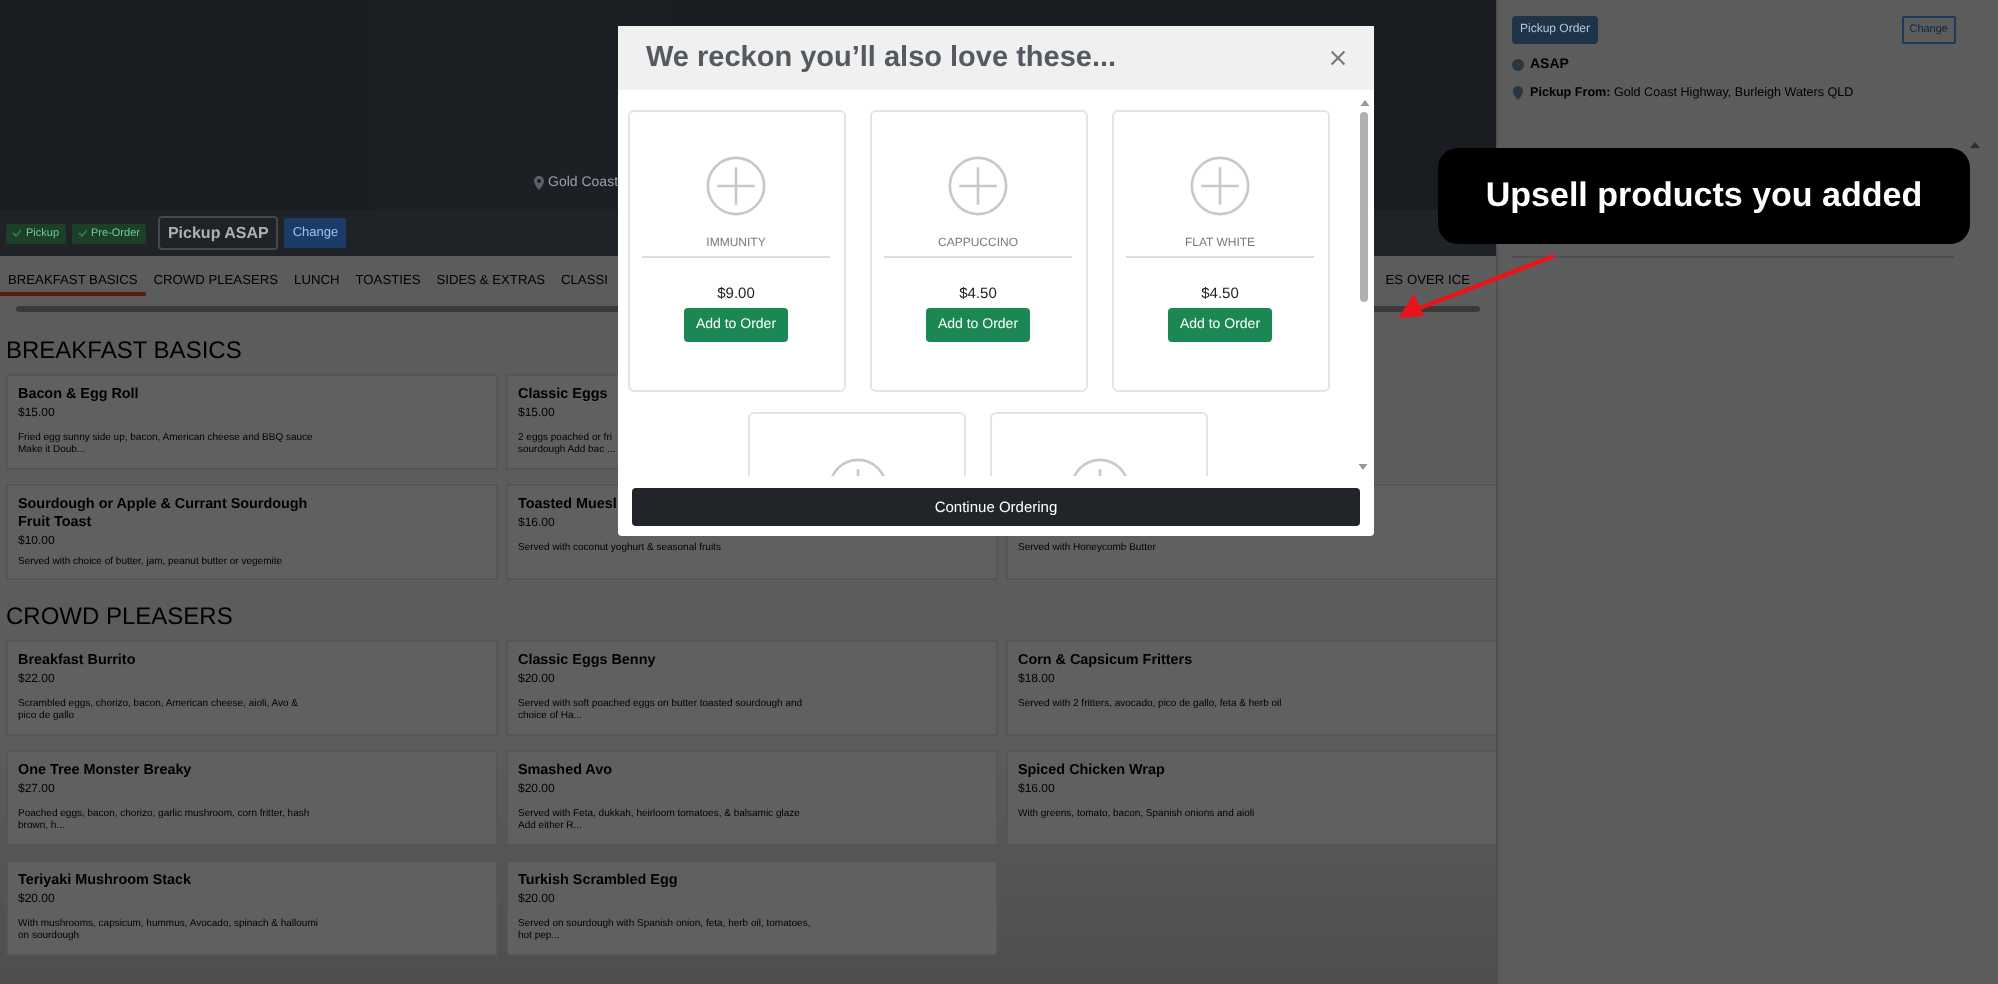 This screenshot has width=1998, height=984. I want to click on annotation-callout: Upsell products you added, so click(1704, 196).